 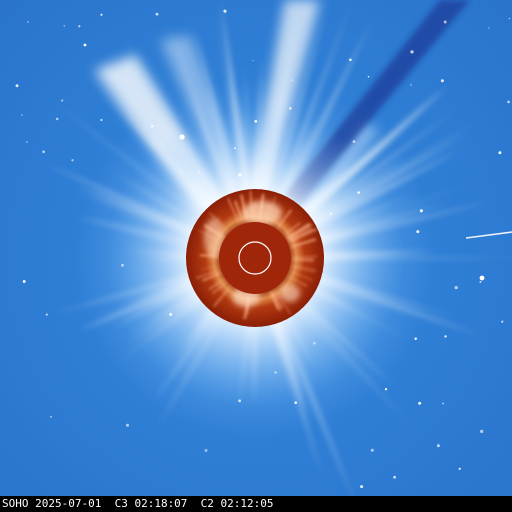 I want to click on caption-bar: SOHO 2025-07-01 C3 02:18:07 C2 02:12:05, so click(x=256, y=504).